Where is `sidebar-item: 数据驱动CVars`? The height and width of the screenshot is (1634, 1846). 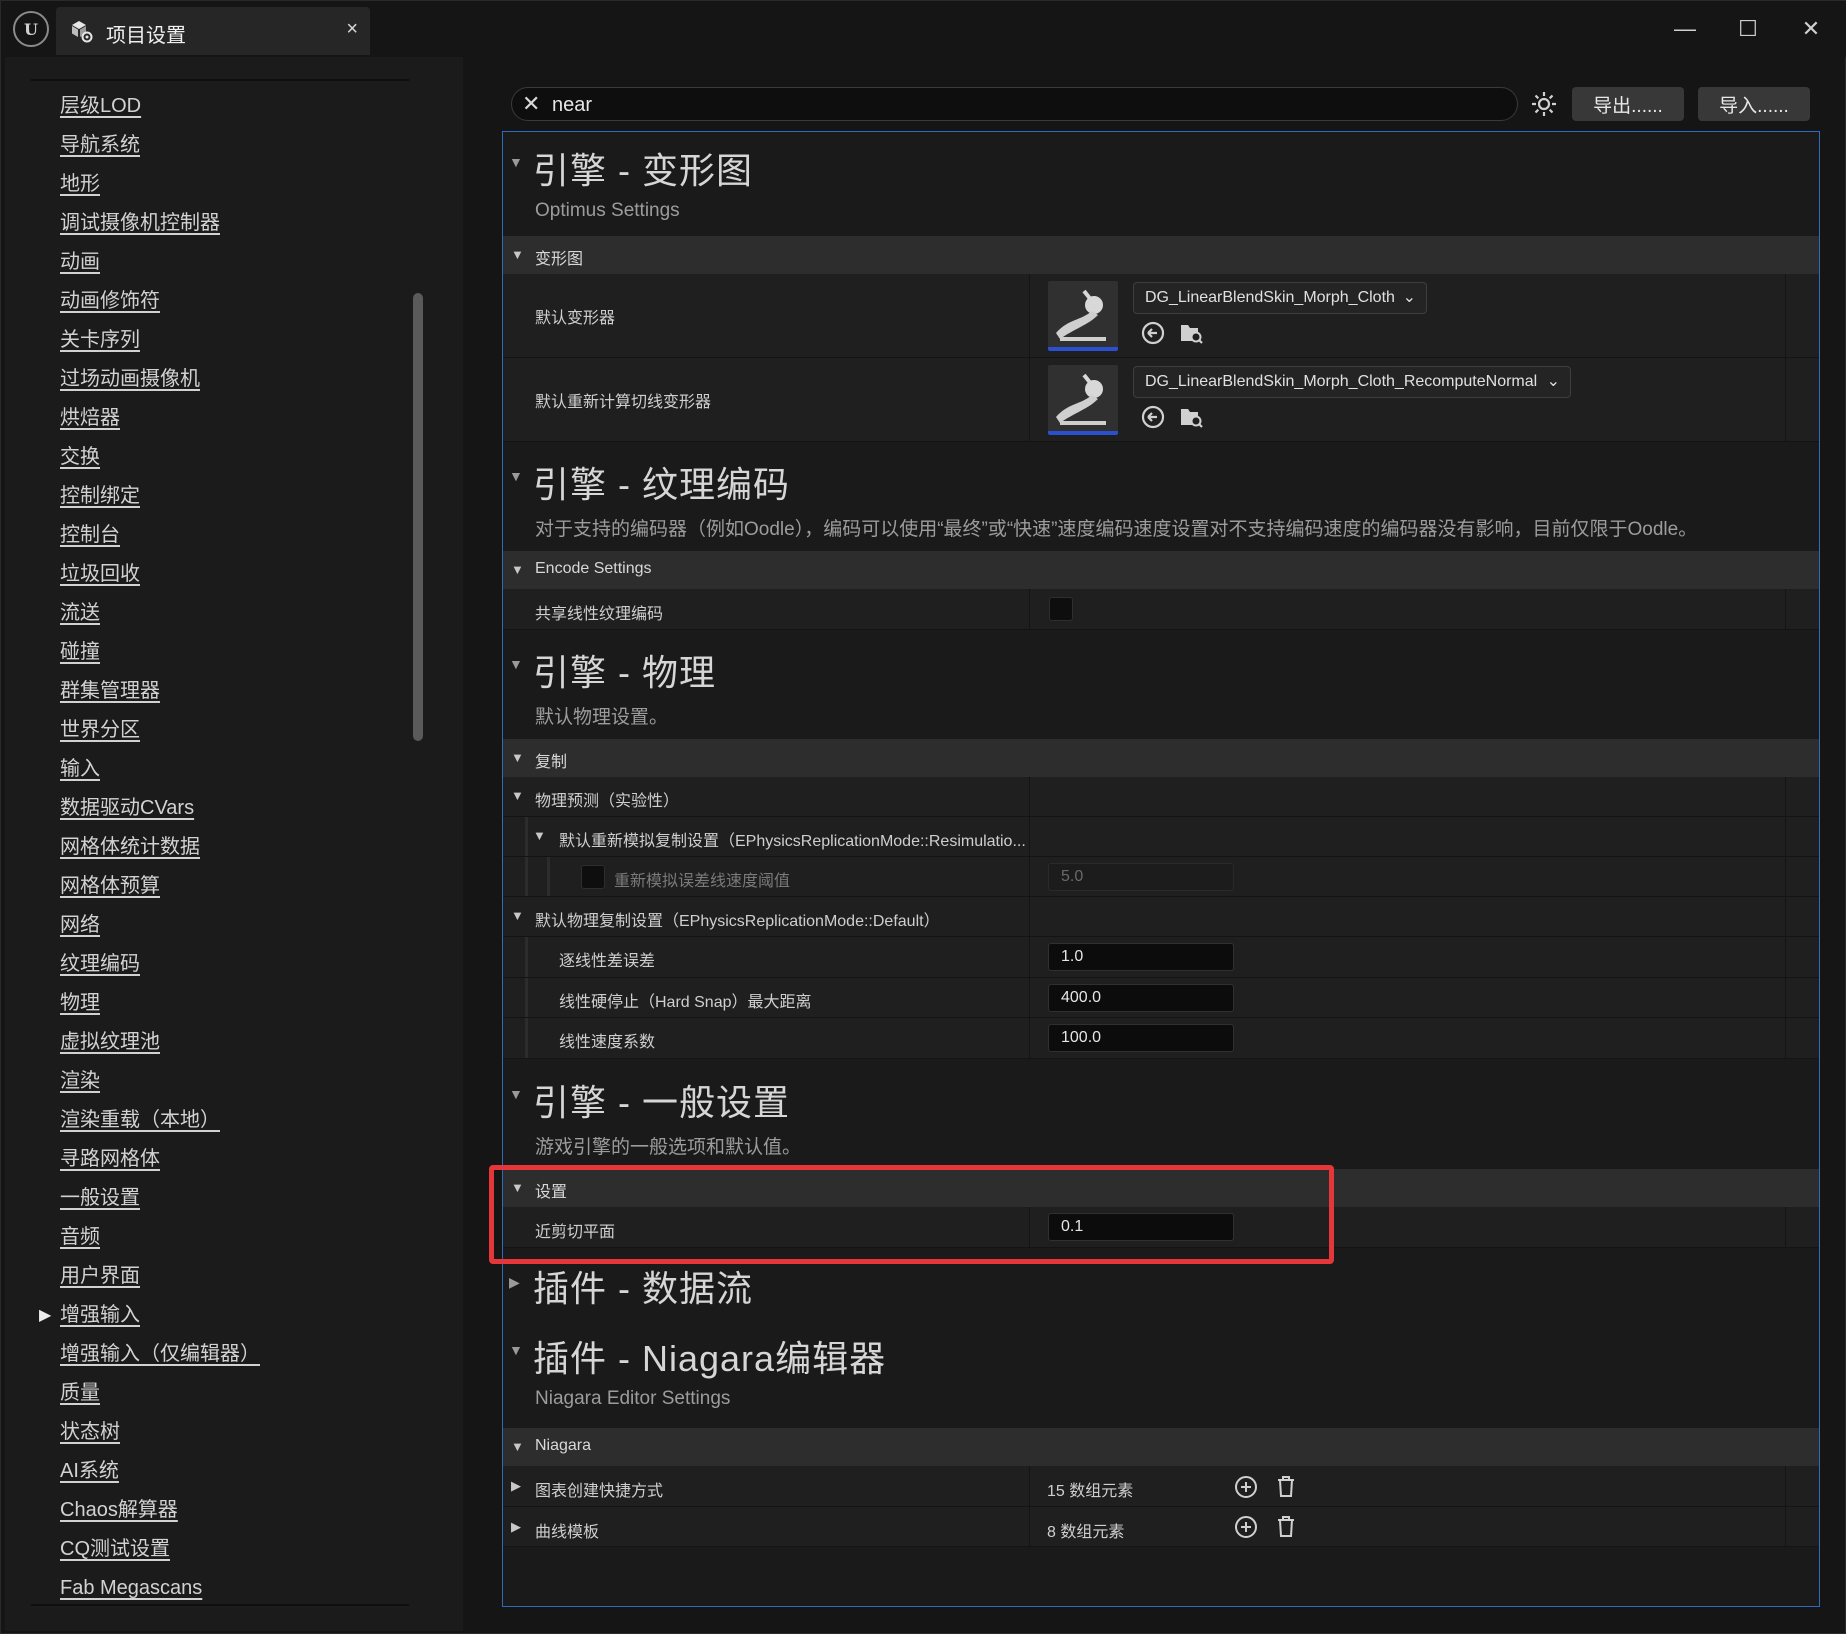 sidebar-item: 数据驱动CVars is located at coordinates (215, 808).